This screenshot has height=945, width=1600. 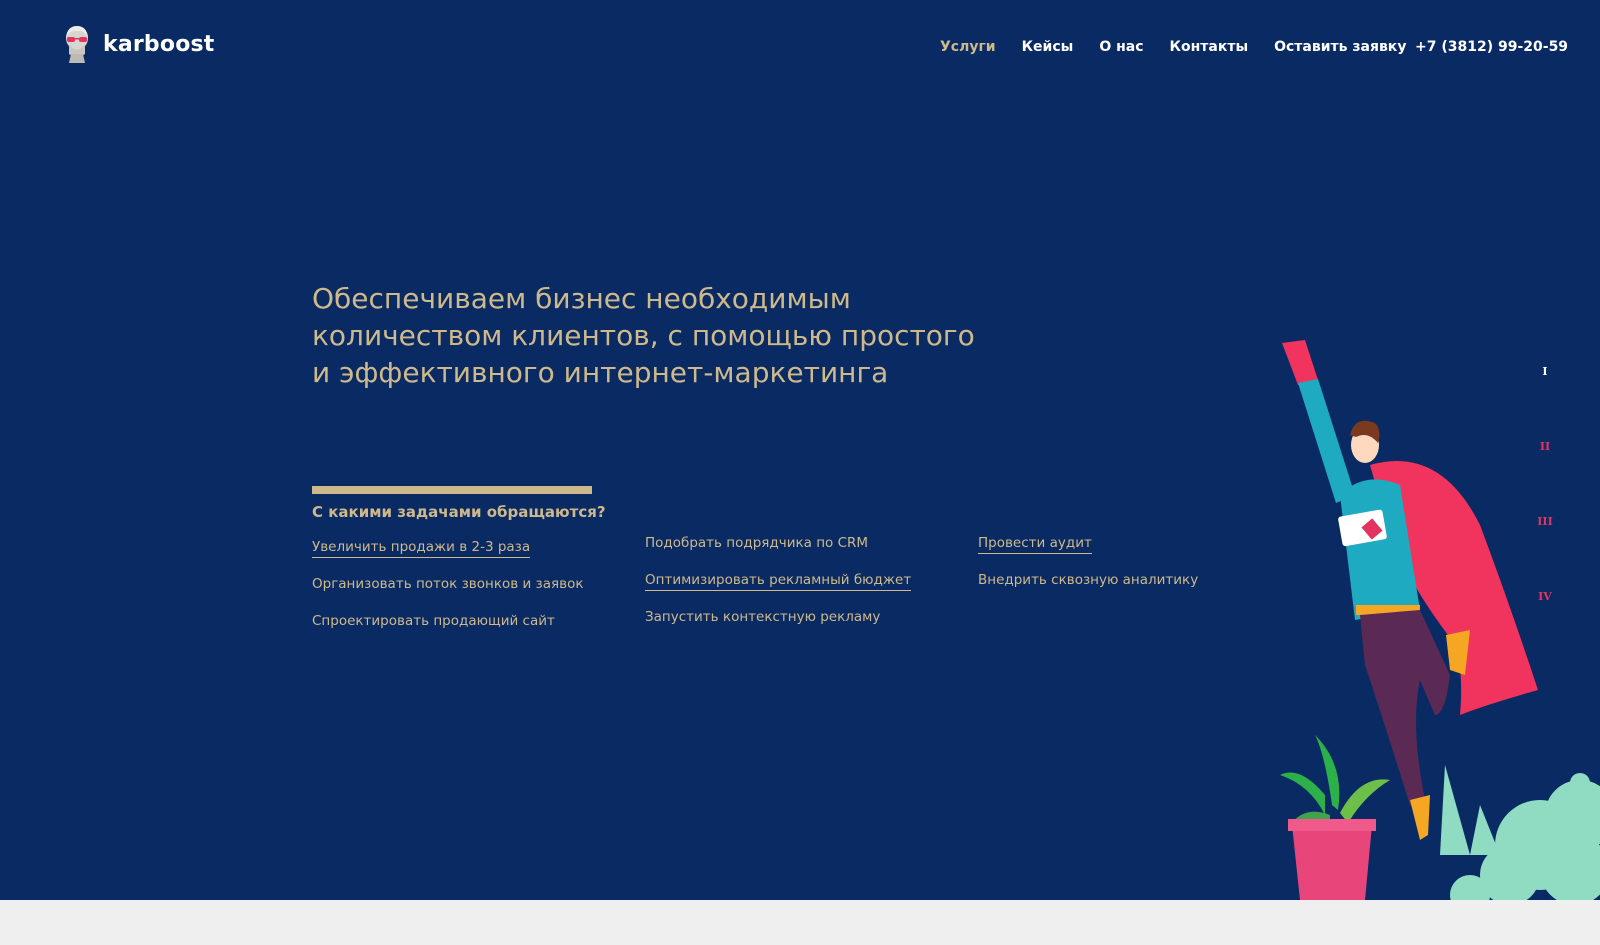 I want to click on nav-item-cases: Кейсы, so click(x=1048, y=47).